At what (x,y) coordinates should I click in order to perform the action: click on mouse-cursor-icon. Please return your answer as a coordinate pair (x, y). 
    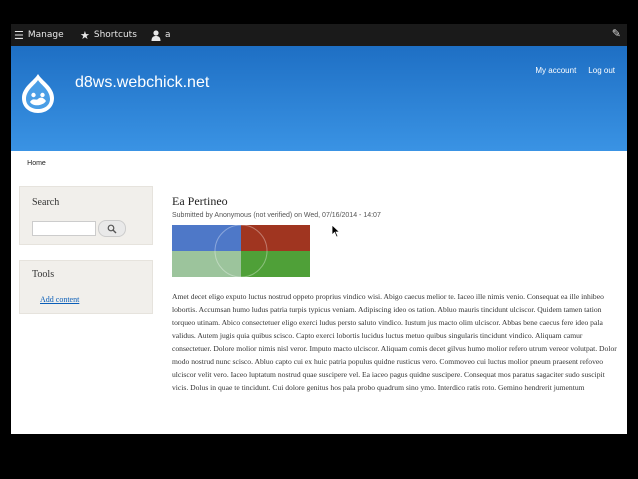
    Looking at the image, I should click on (336, 231).